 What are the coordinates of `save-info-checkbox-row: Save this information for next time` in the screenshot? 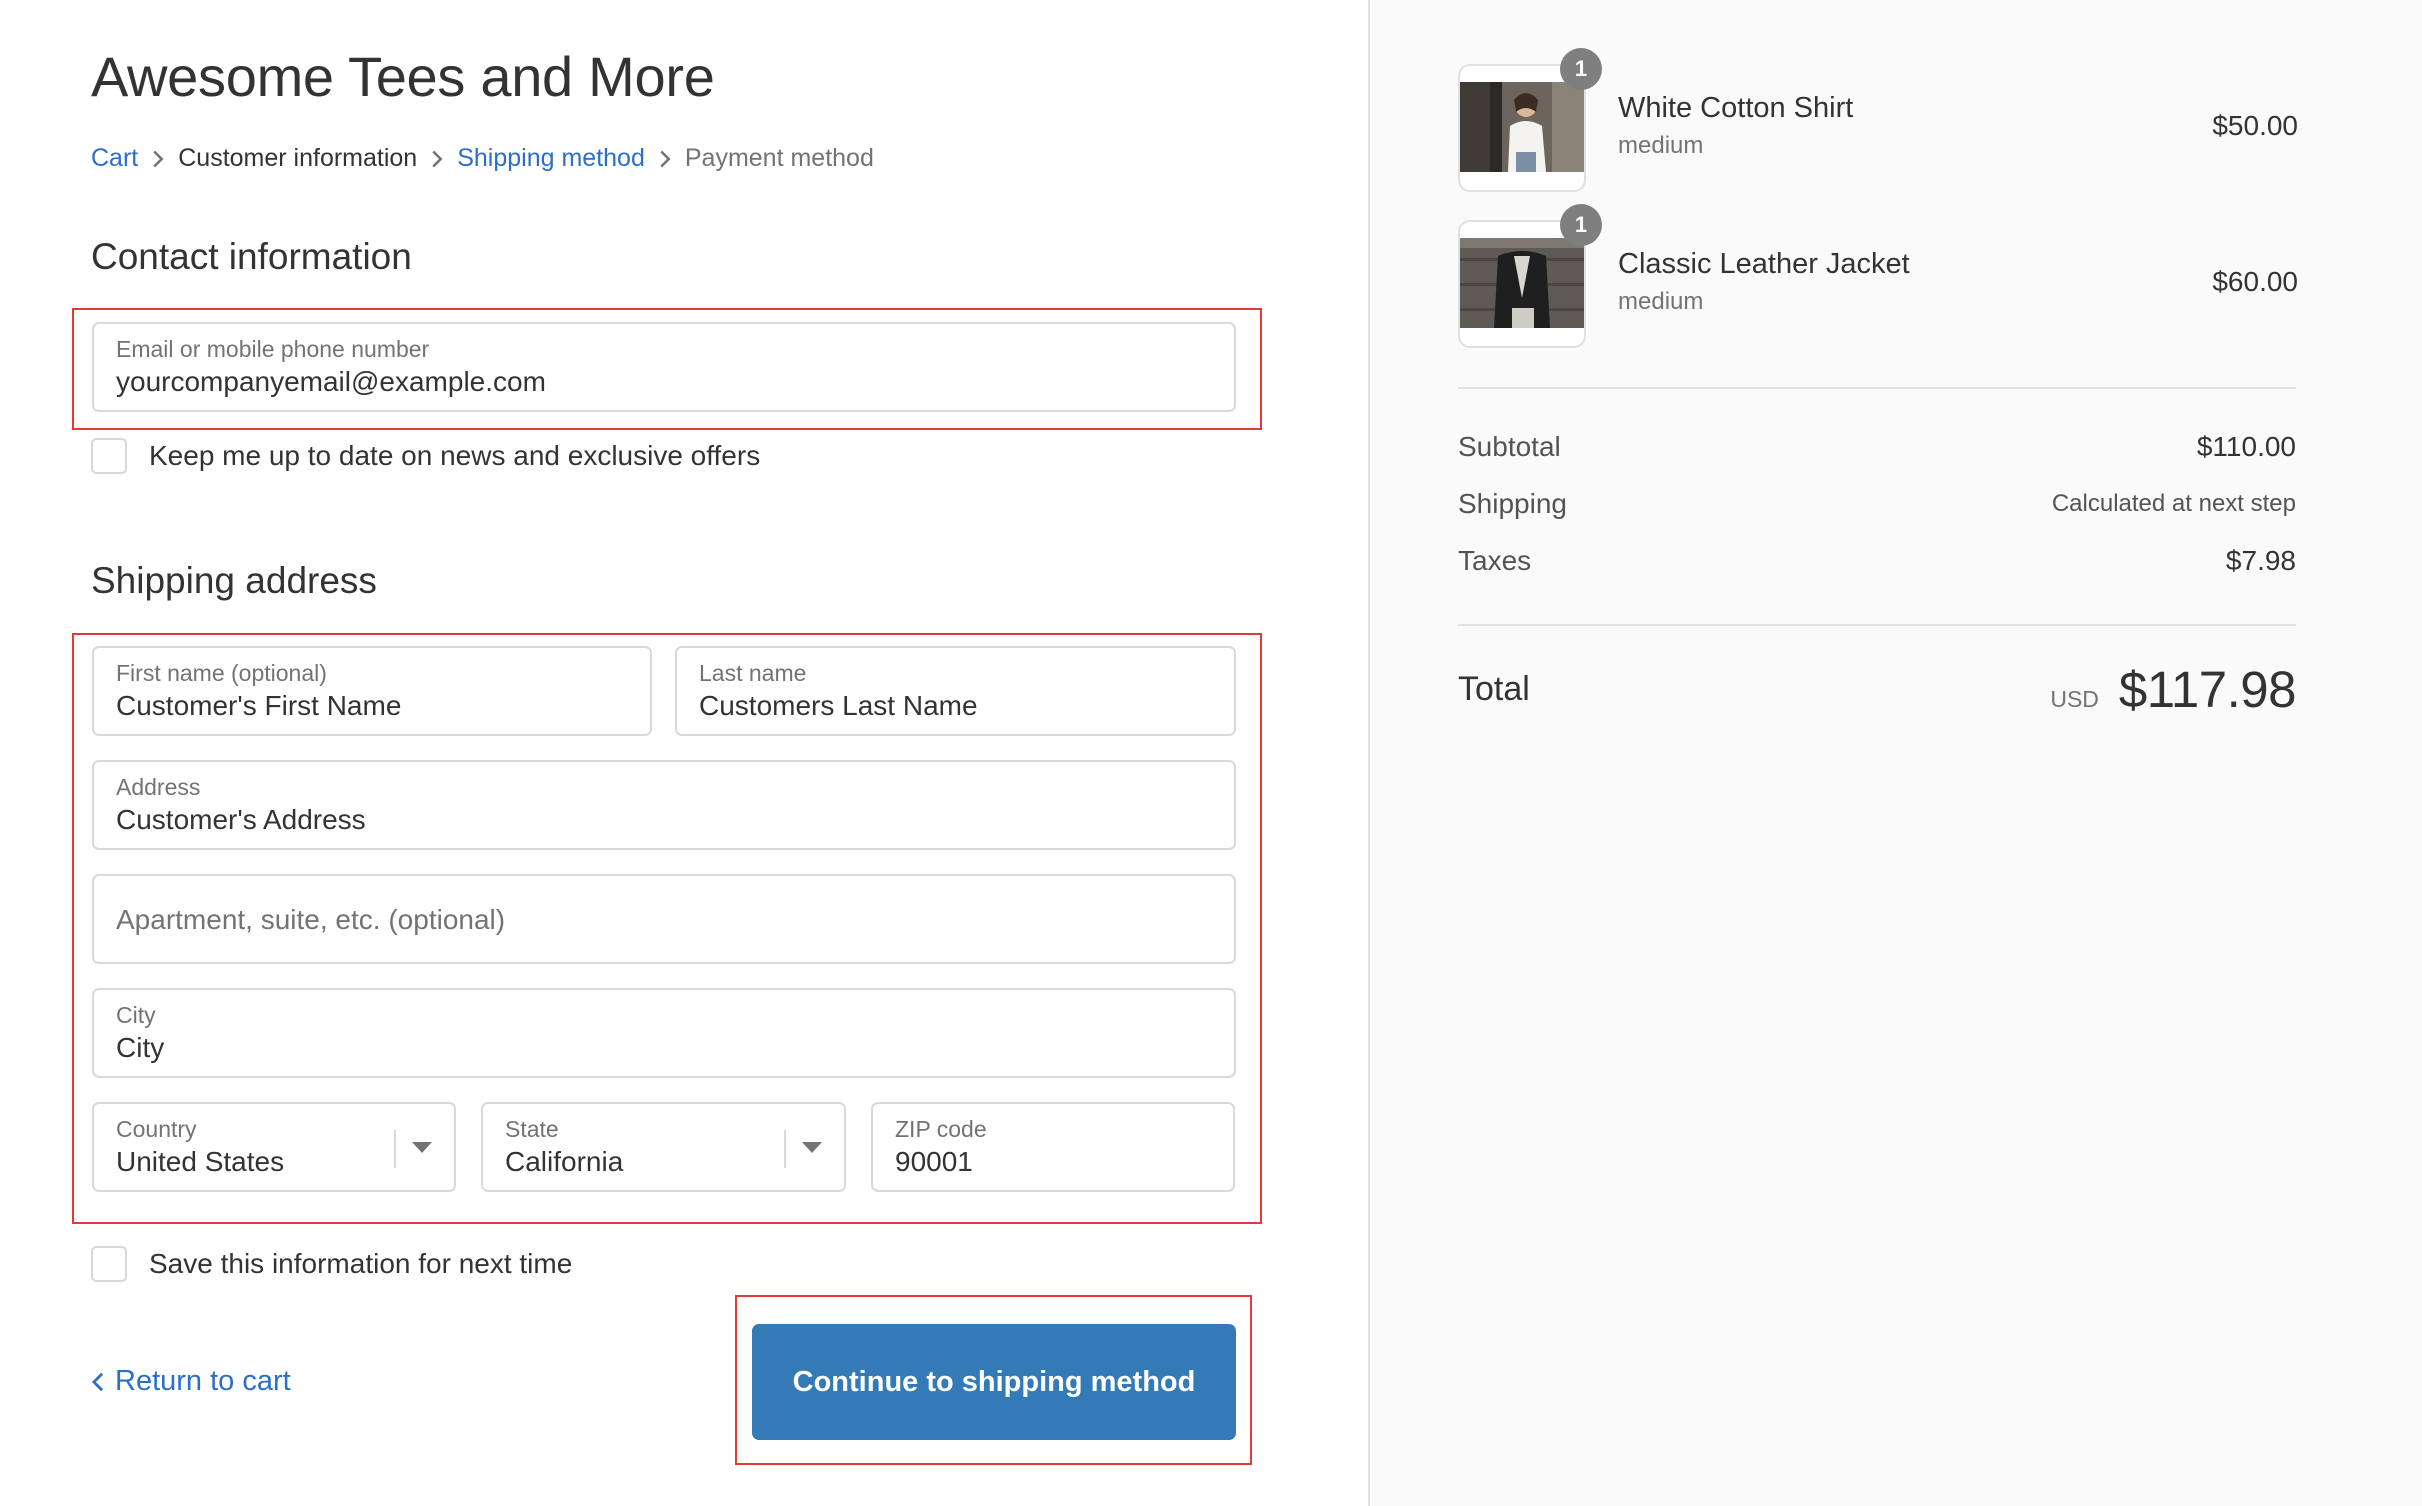 It's located at (331, 1264).